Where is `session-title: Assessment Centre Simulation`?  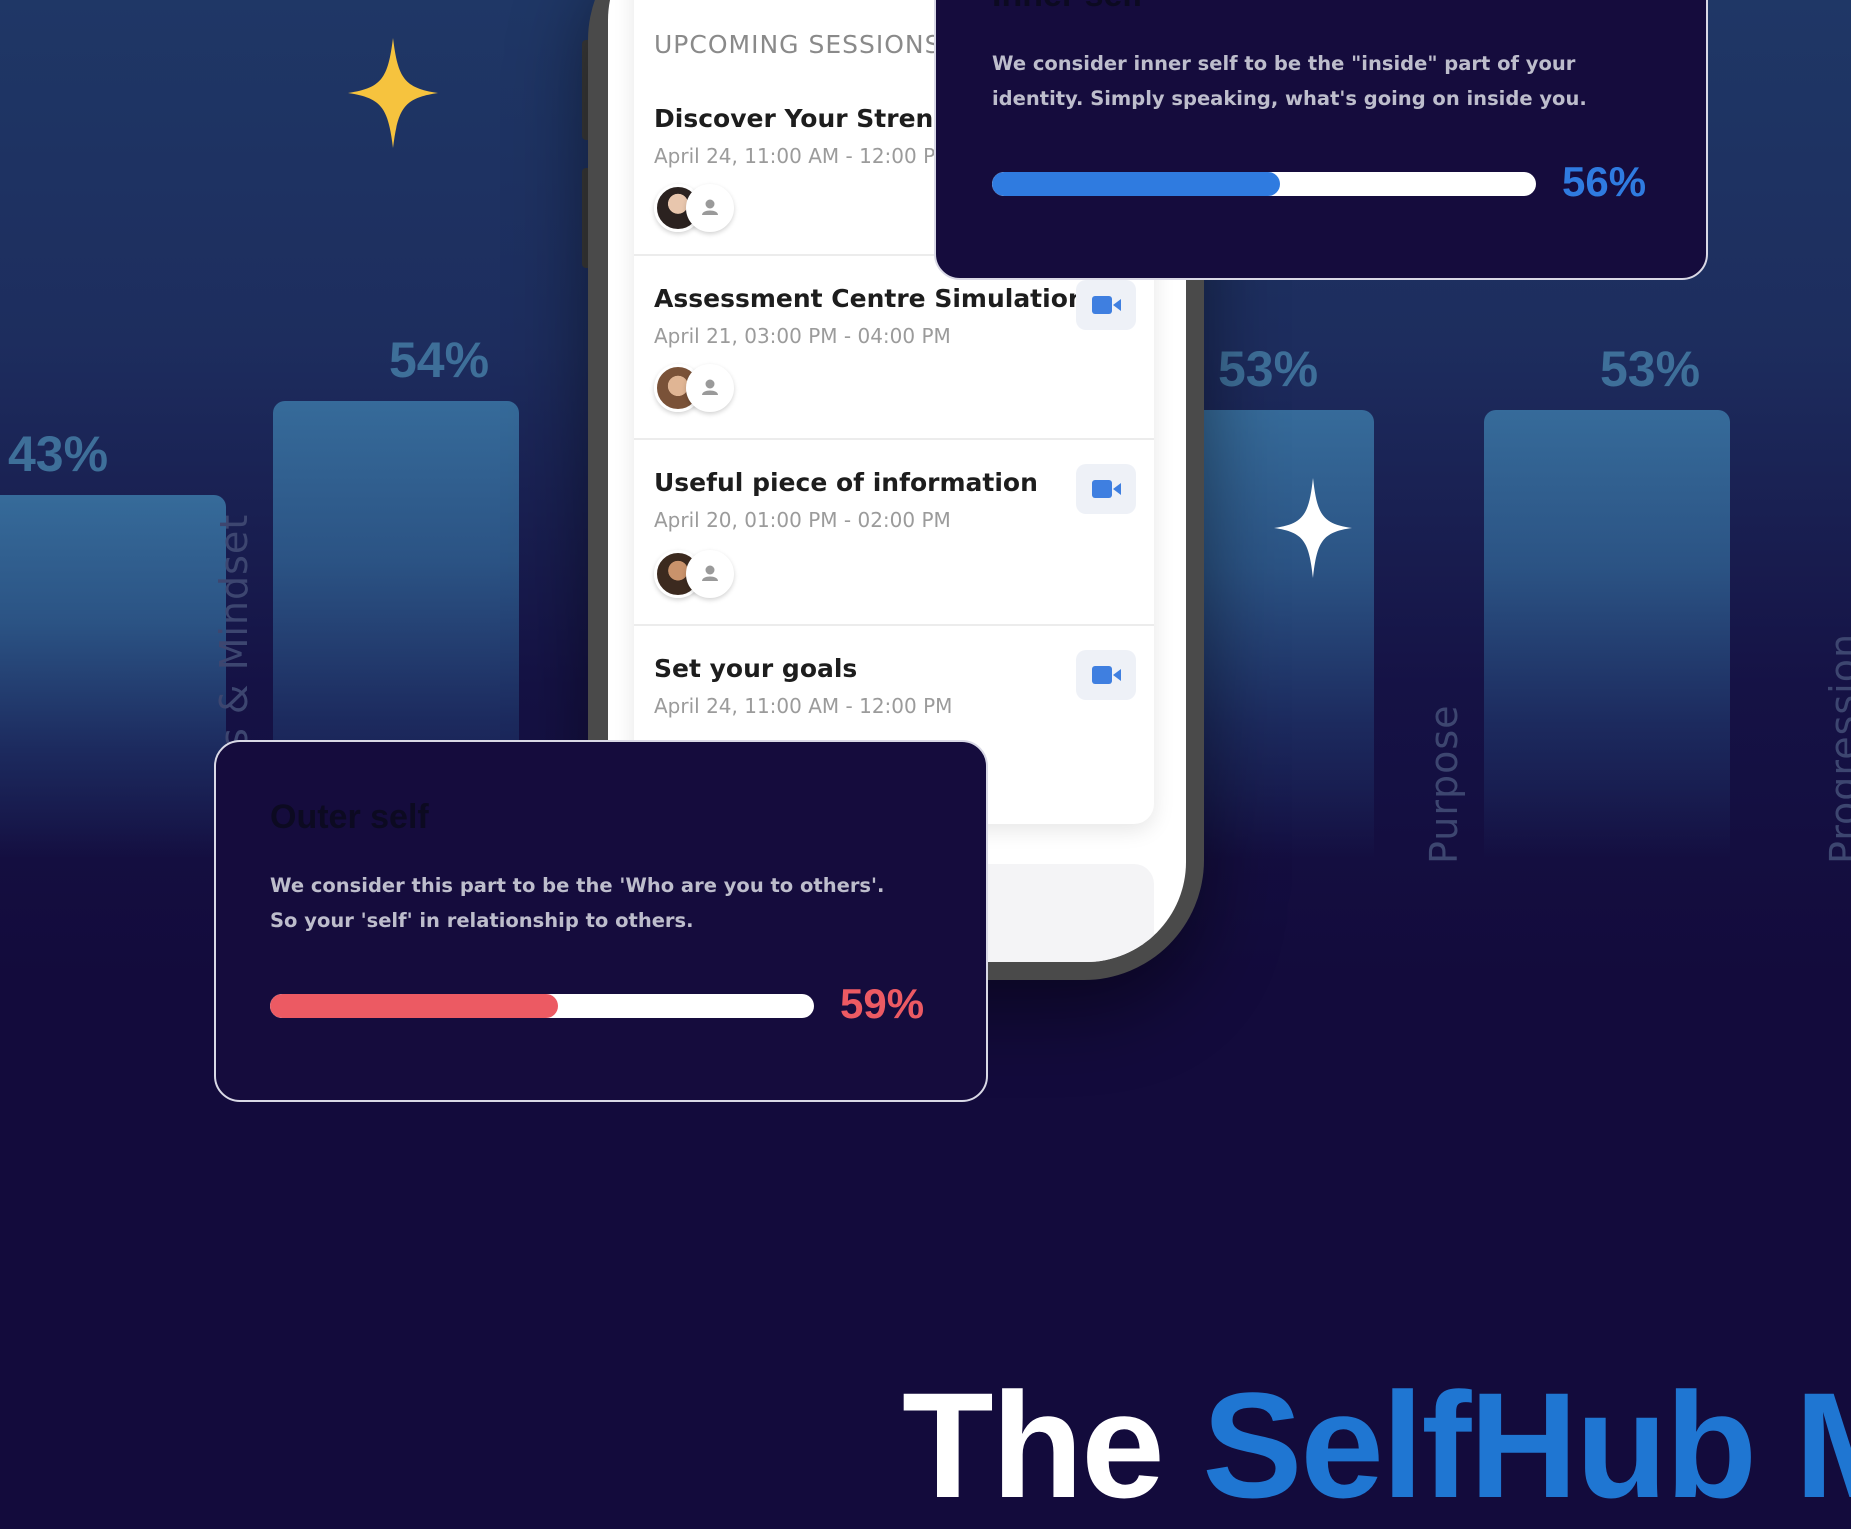
session-title: Assessment Centre Simulation is located at coordinates (870, 298).